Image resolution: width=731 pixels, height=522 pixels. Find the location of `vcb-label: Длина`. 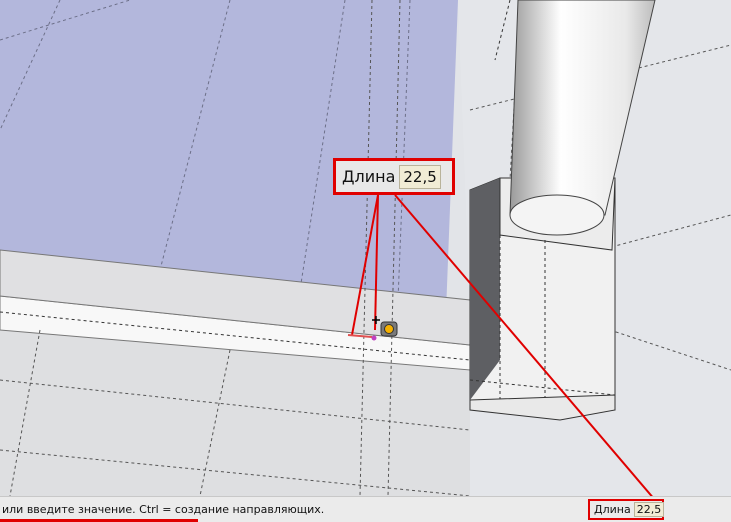

vcb-label: Длина is located at coordinates (612, 509).